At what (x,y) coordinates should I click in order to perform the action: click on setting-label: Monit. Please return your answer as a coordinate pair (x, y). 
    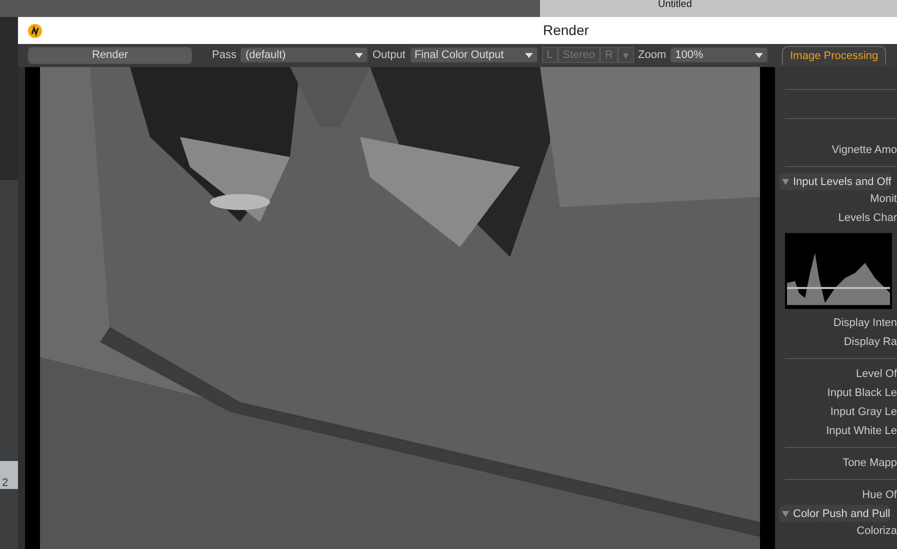
    Looking at the image, I should click on (883, 199).